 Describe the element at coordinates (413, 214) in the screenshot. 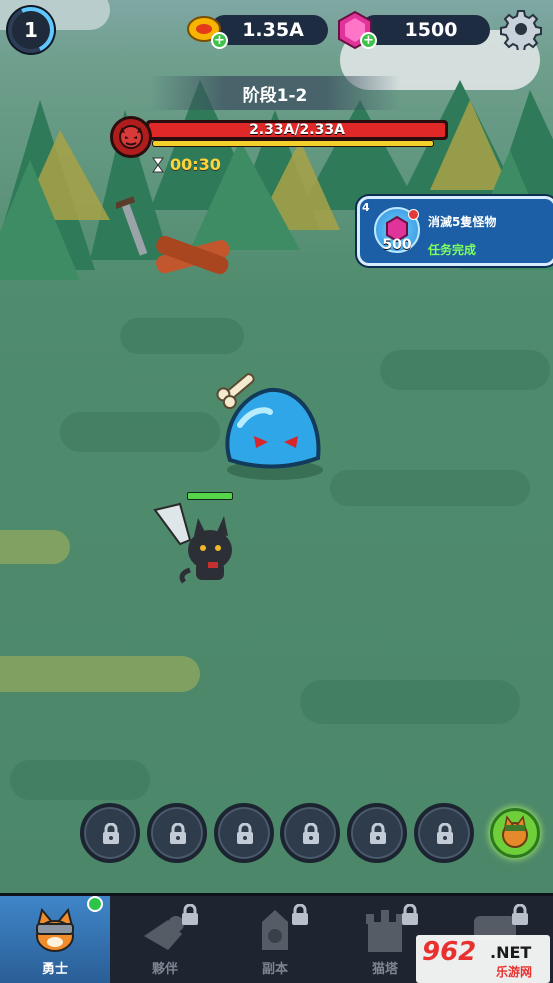

I see `quest-notification-dot` at that location.